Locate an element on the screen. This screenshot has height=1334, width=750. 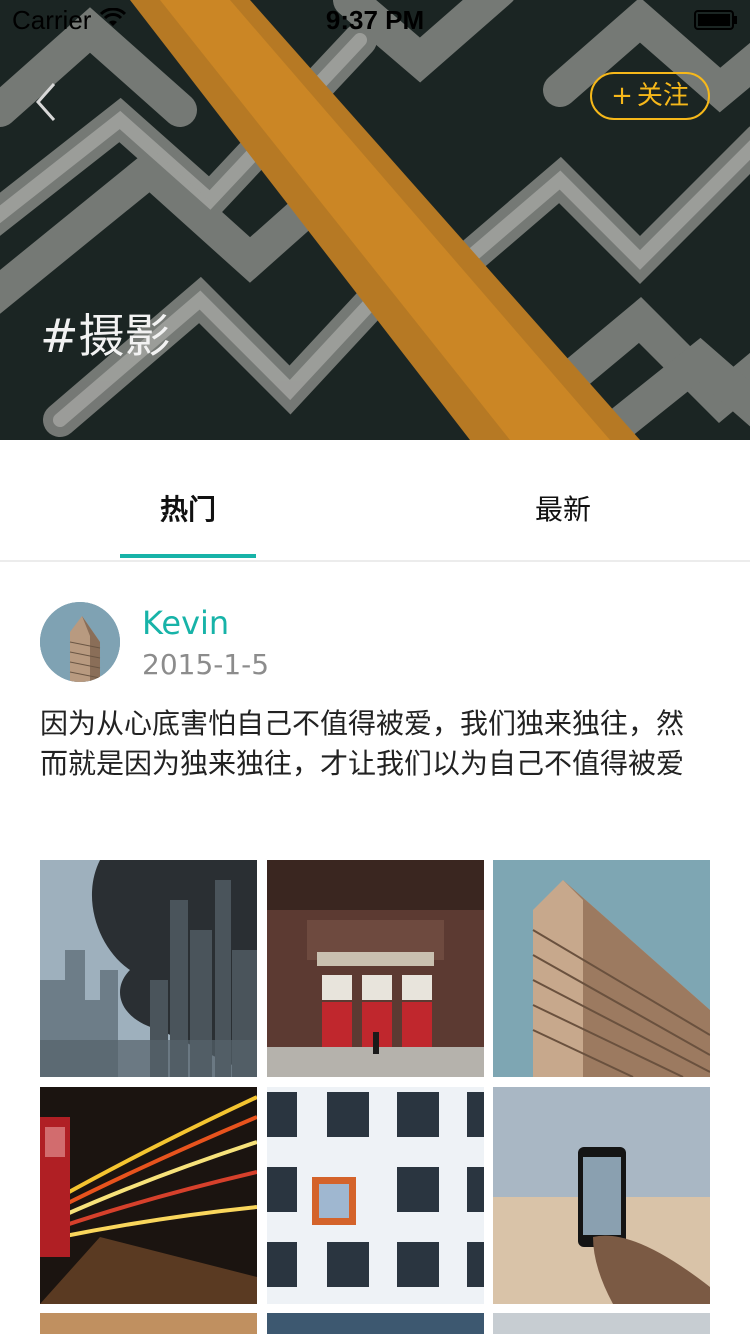
flatiron-building-image is located at coordinates (601, 968).